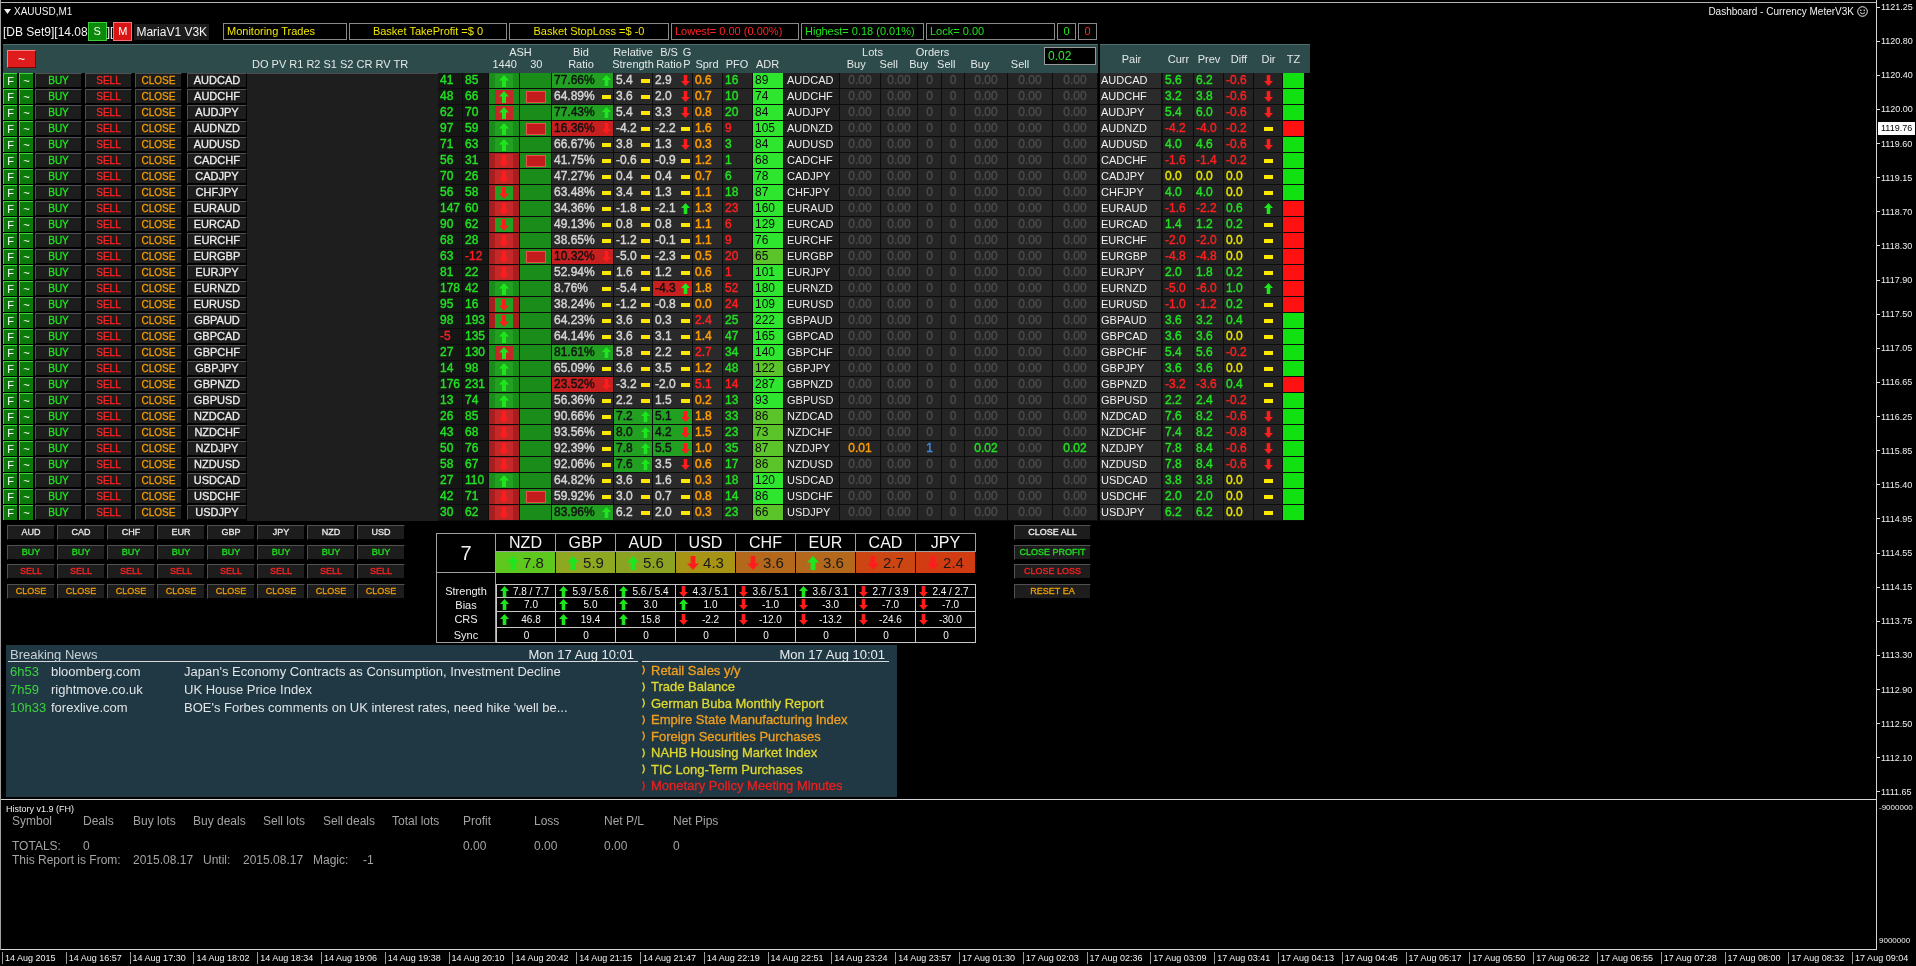 This screenshot has height=966, width=1916. I want to click on pair-button: AUDJPY, so click(217, 112).